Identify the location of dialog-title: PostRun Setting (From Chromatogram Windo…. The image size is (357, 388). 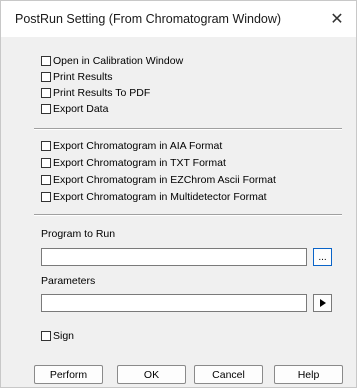
(148, 19).